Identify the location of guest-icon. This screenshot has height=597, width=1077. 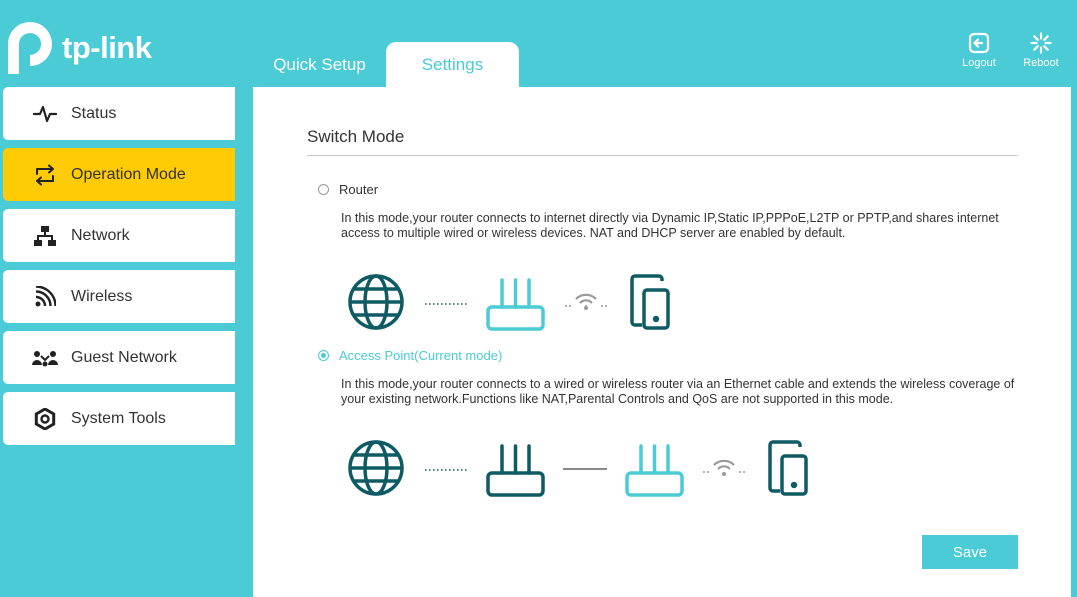
(45, 358).